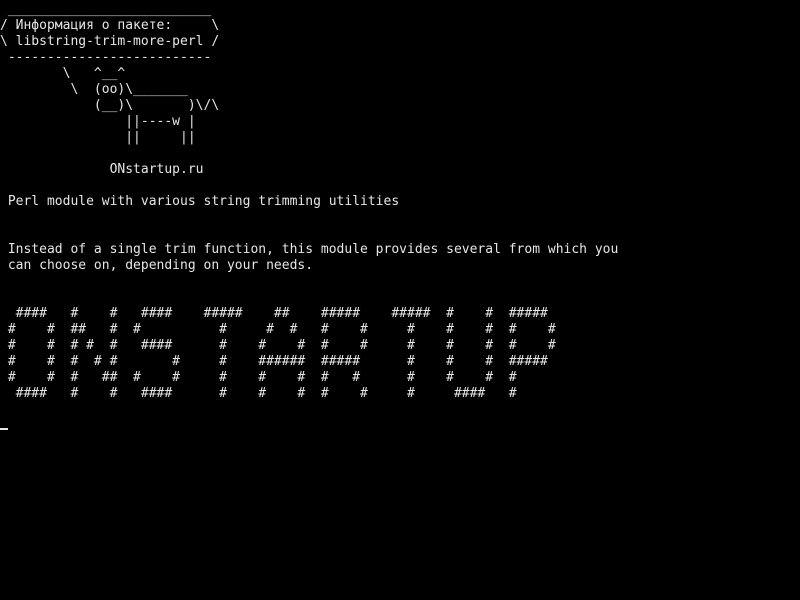  What do you see at coordinates (274, 361) in the screenshot?
I see `ascii-banner-row: # # # # # # # ###### ##### # # # #####` at bounding box center [274, 361].